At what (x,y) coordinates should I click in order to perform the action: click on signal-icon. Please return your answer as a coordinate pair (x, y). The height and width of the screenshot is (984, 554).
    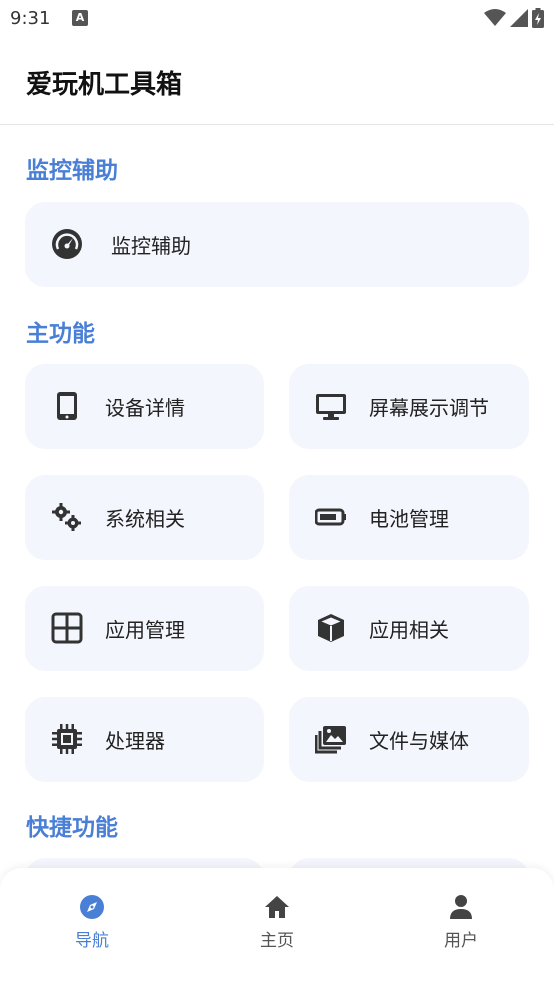
    Looking at the image, I should click on (519, 18).